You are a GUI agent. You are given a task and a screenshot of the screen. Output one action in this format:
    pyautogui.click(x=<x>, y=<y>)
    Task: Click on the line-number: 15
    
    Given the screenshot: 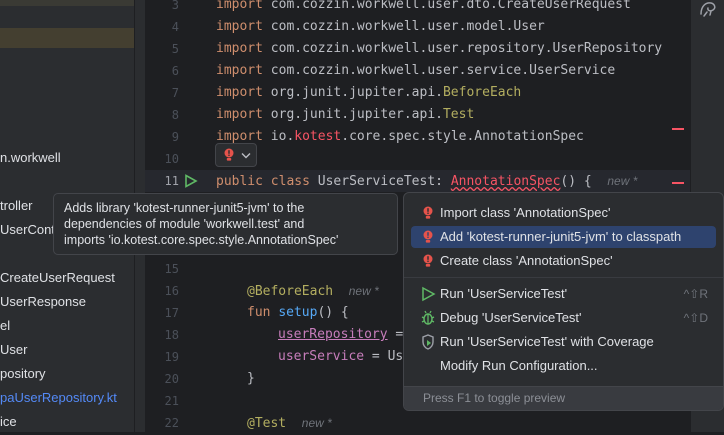 What is the action you would take?
    pyautogui.click(x=171, y=269)
    